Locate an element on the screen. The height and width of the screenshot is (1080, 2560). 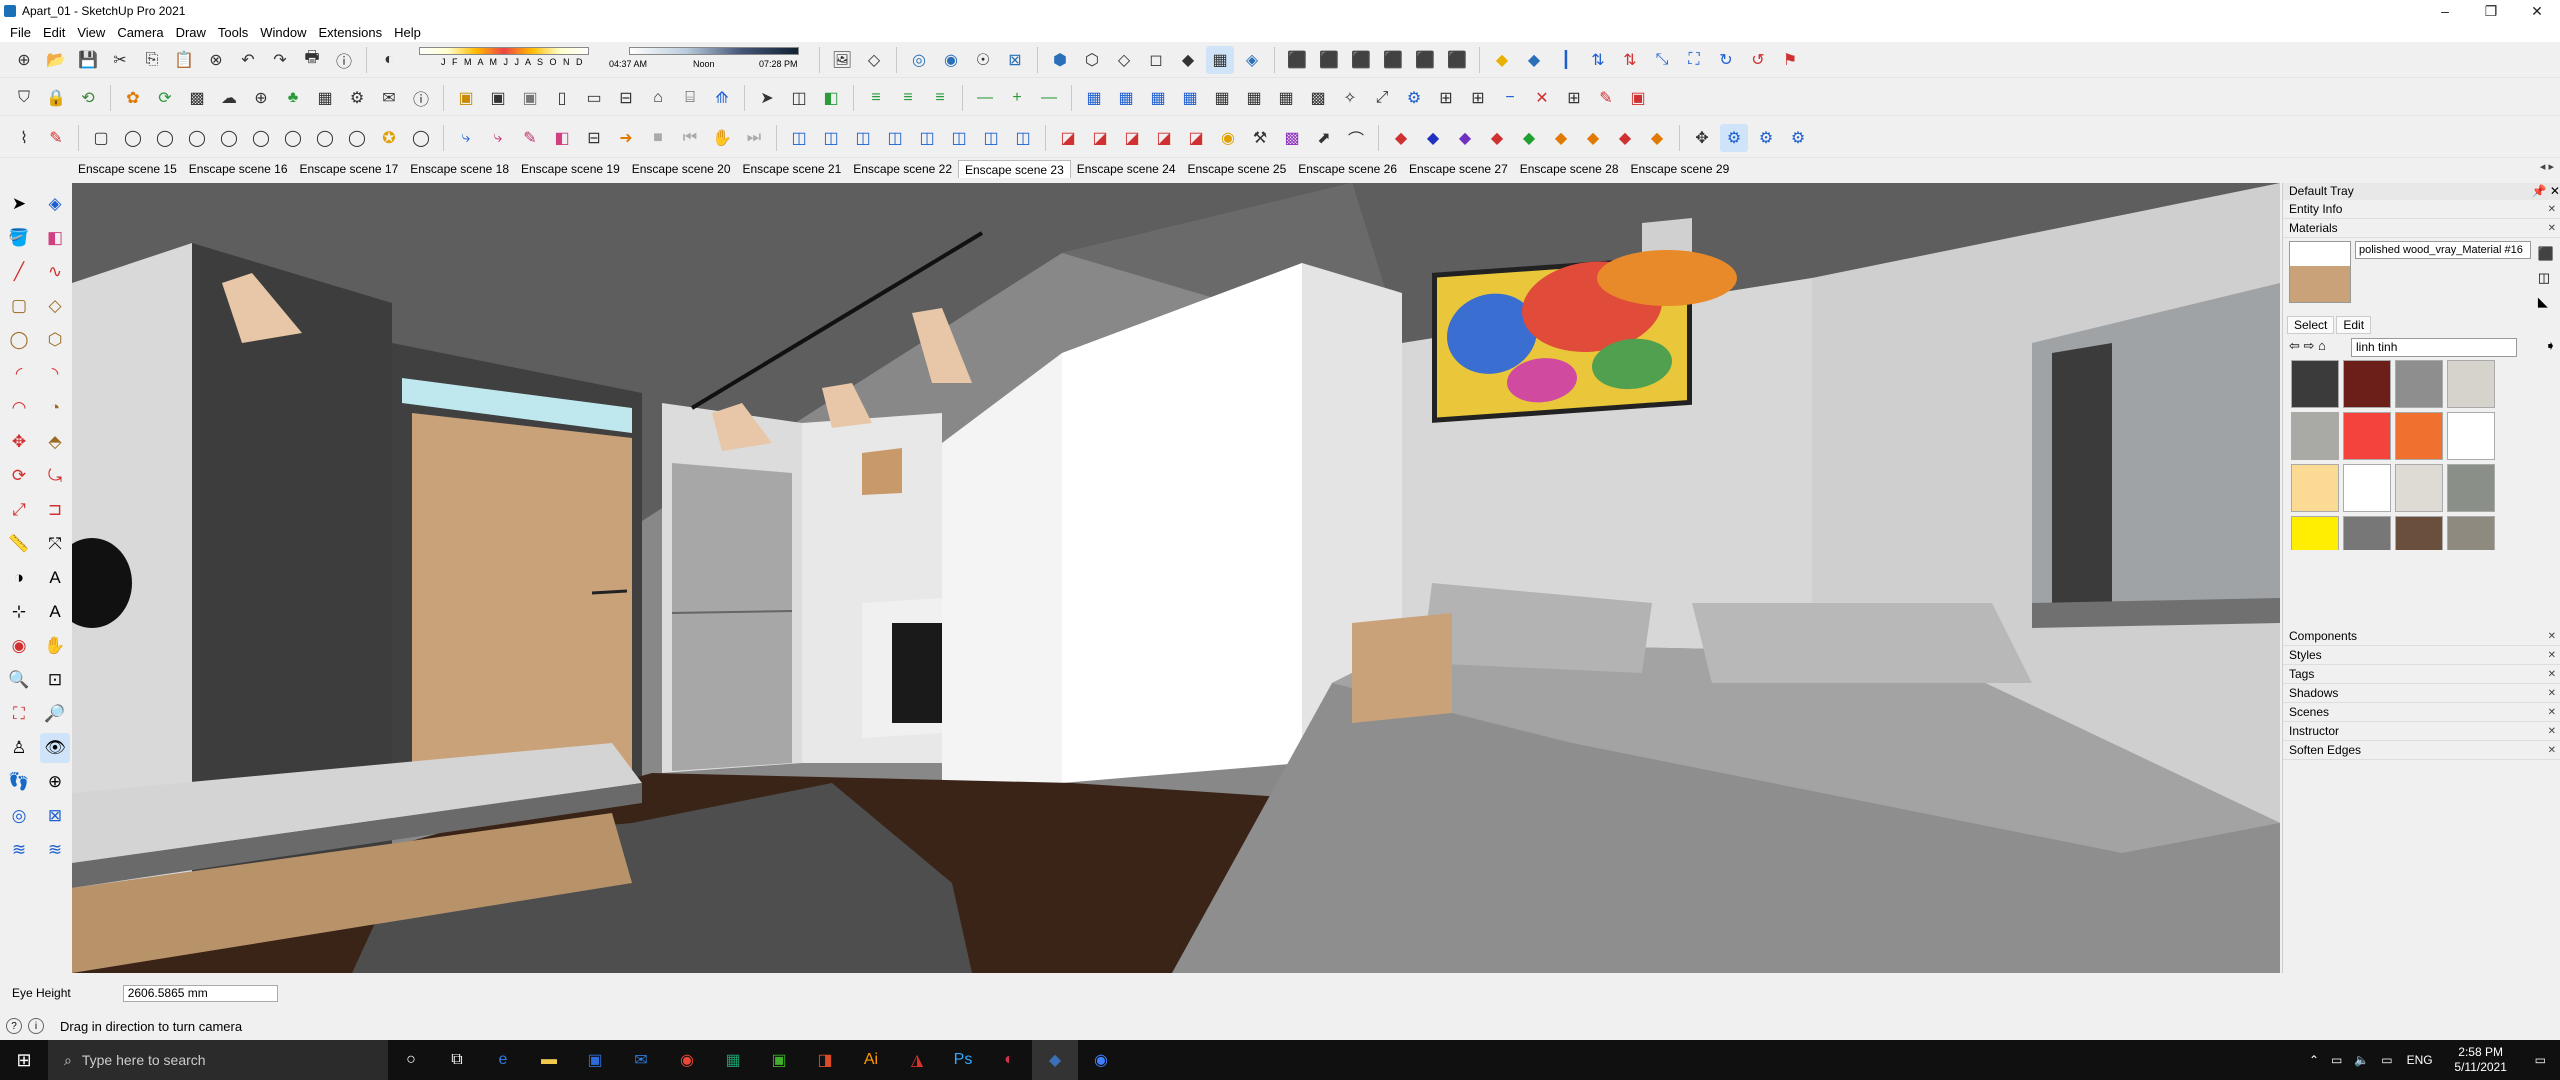
scenes-section: Scenes ✕ is located at coordinates (2421, 712).